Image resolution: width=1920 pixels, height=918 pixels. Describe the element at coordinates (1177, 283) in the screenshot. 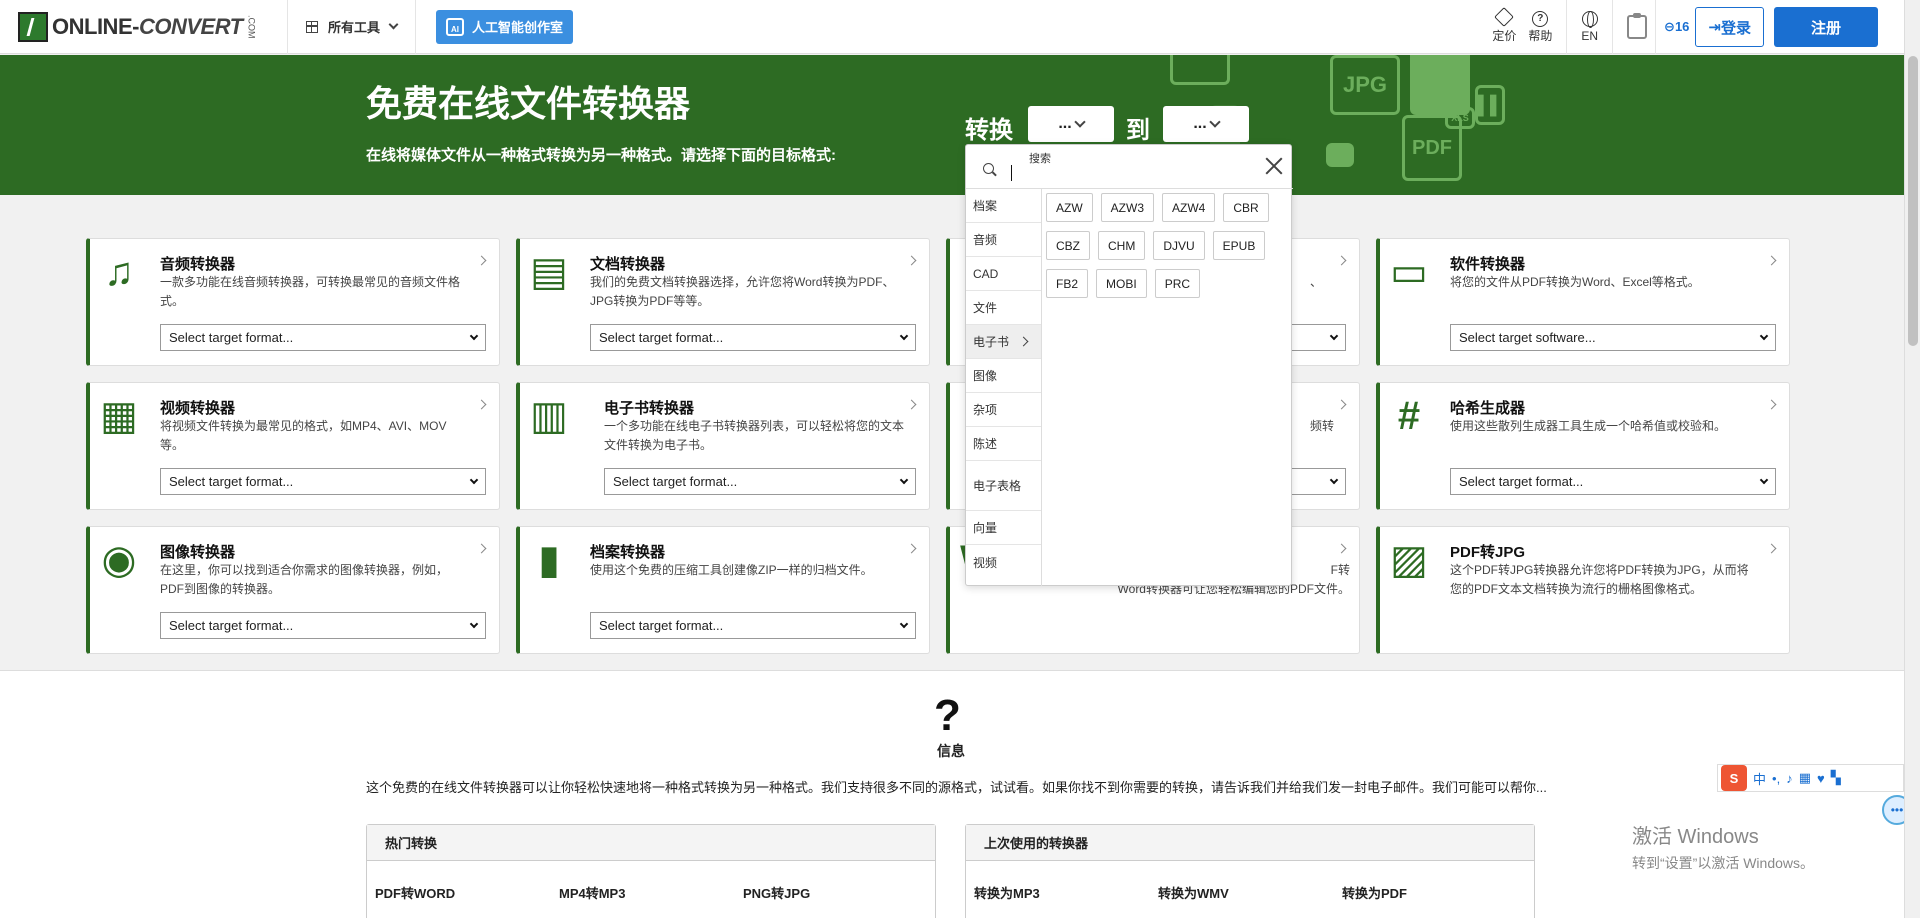

I see `format-option: PRC` at that location.